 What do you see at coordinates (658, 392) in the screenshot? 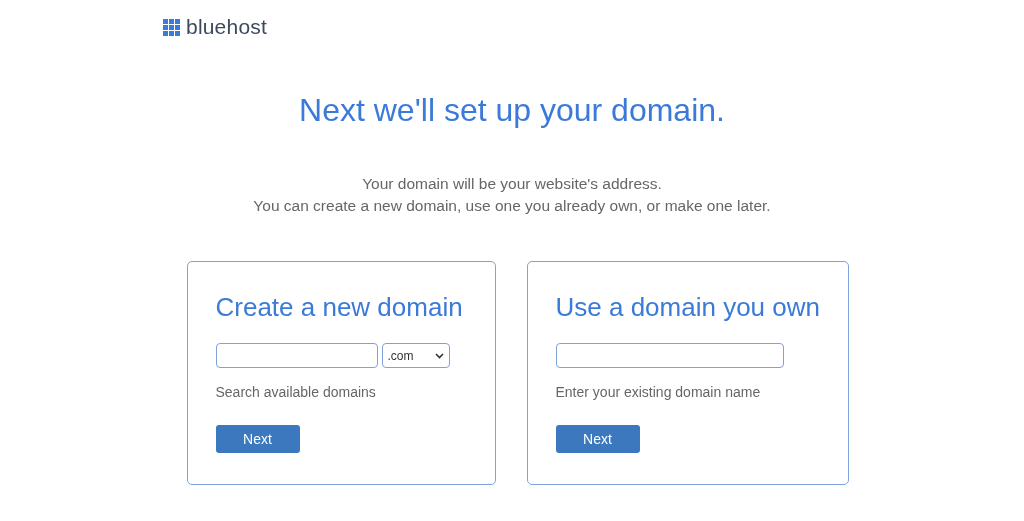
I see `field-hint: Enter your existing domain name` at bounding box center [658, 392].